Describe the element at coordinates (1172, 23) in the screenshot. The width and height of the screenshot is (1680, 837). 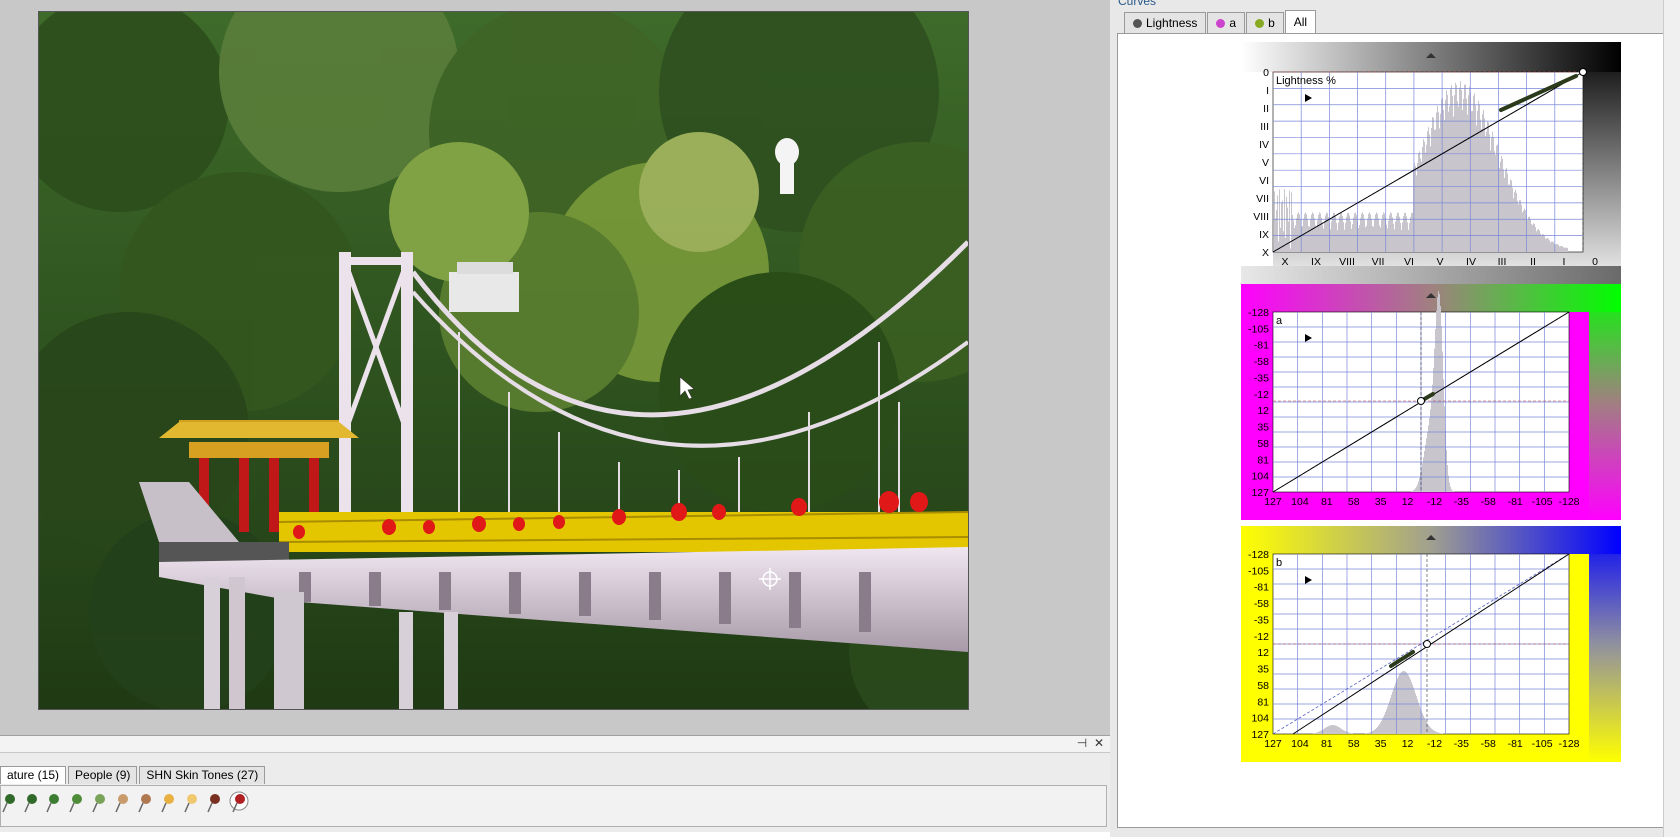
I see `tab-label: Lightness` at that location.